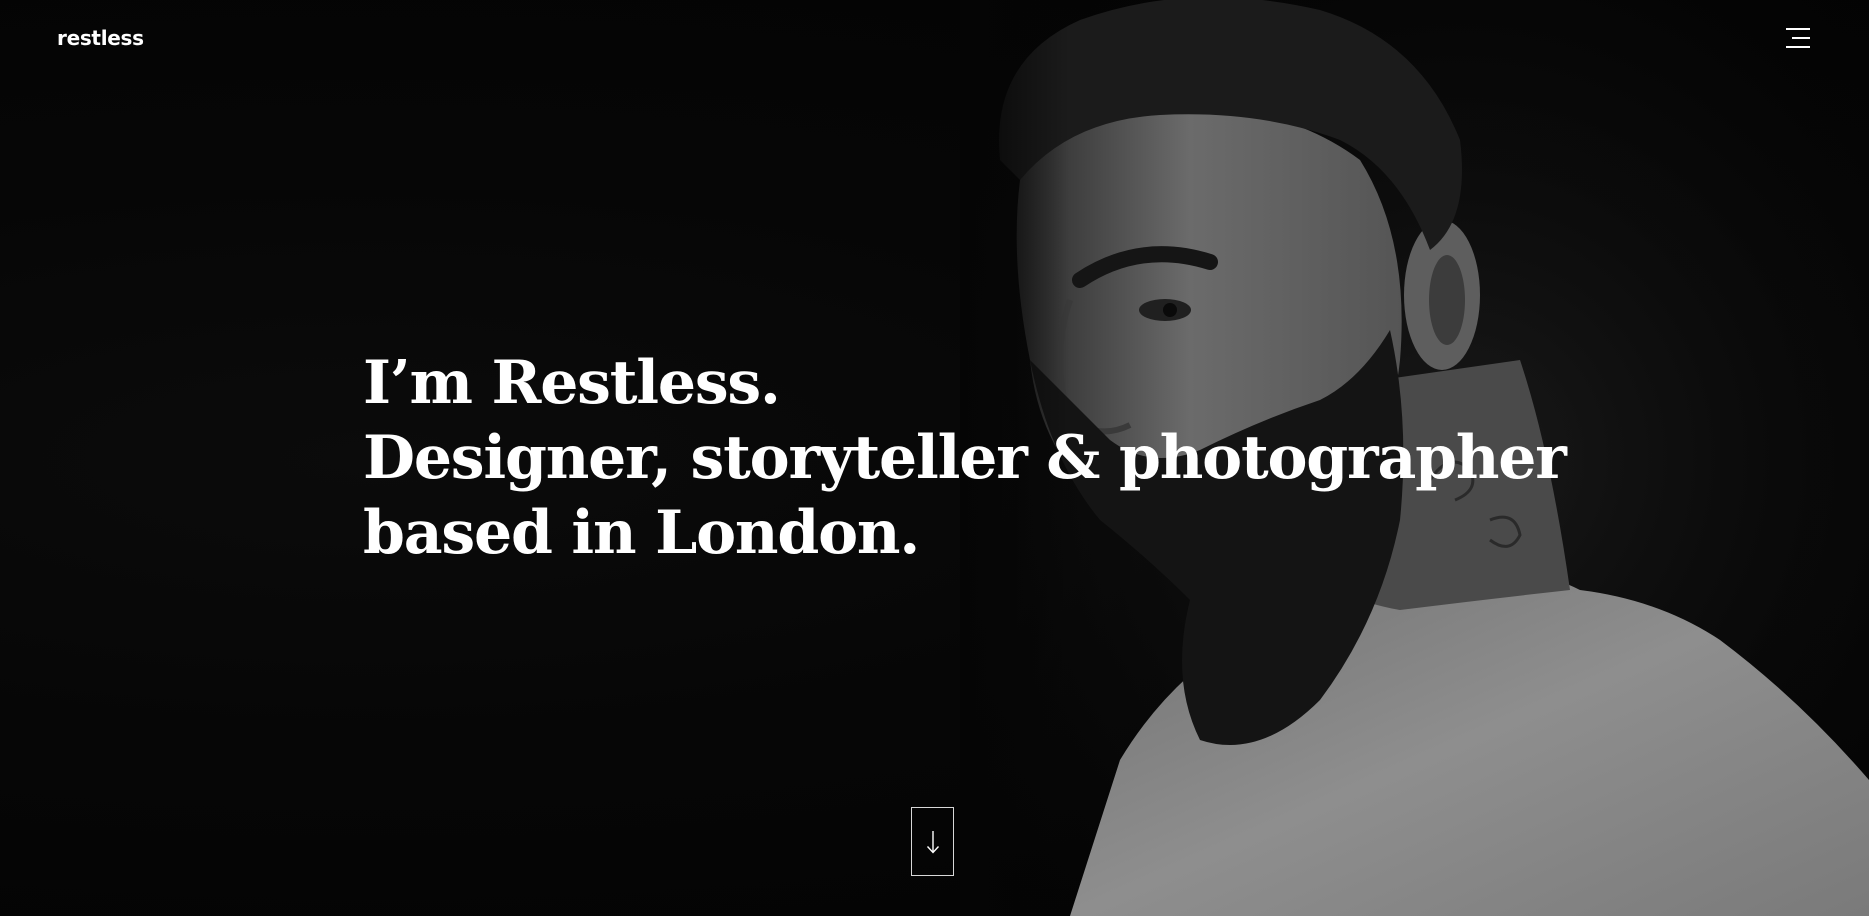 This screenshot has height=916, width=1869. What do you see at coordinates (100, 38) in the screenshot?
I see `site-logo: restless` at bounding box center [100, 38].